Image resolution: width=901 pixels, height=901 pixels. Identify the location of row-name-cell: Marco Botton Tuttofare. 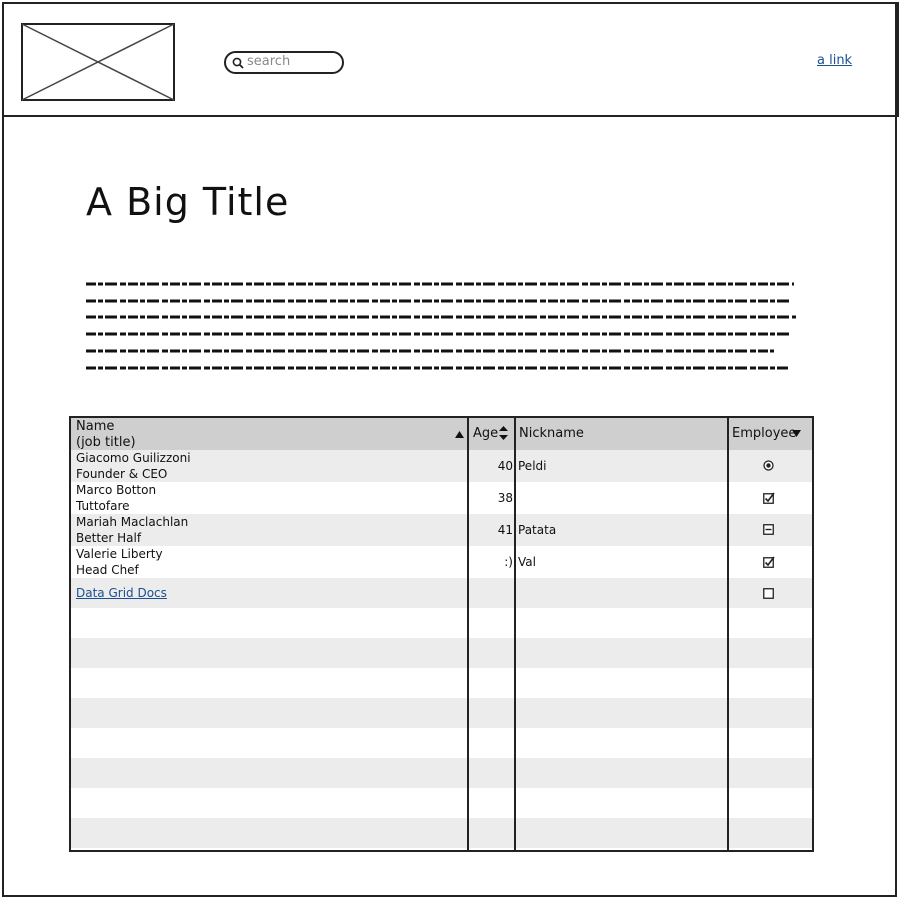
(116, 498).